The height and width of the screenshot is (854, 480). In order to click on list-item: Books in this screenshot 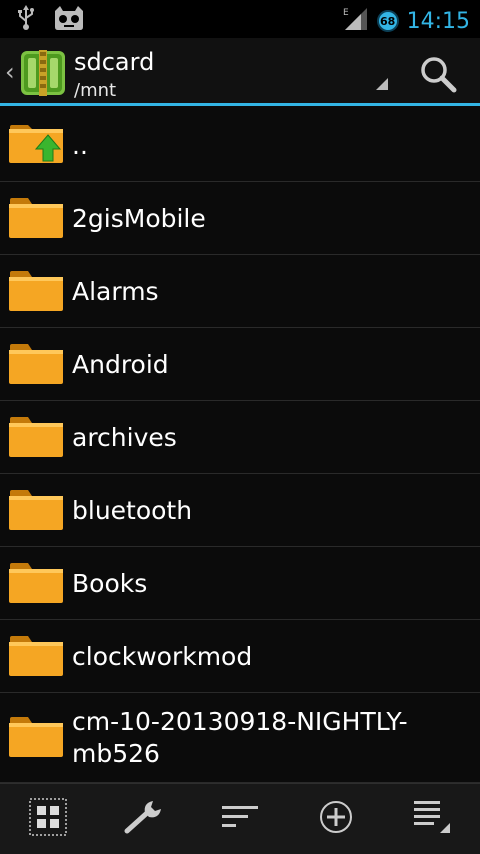, I will do `click(240, 583)`.